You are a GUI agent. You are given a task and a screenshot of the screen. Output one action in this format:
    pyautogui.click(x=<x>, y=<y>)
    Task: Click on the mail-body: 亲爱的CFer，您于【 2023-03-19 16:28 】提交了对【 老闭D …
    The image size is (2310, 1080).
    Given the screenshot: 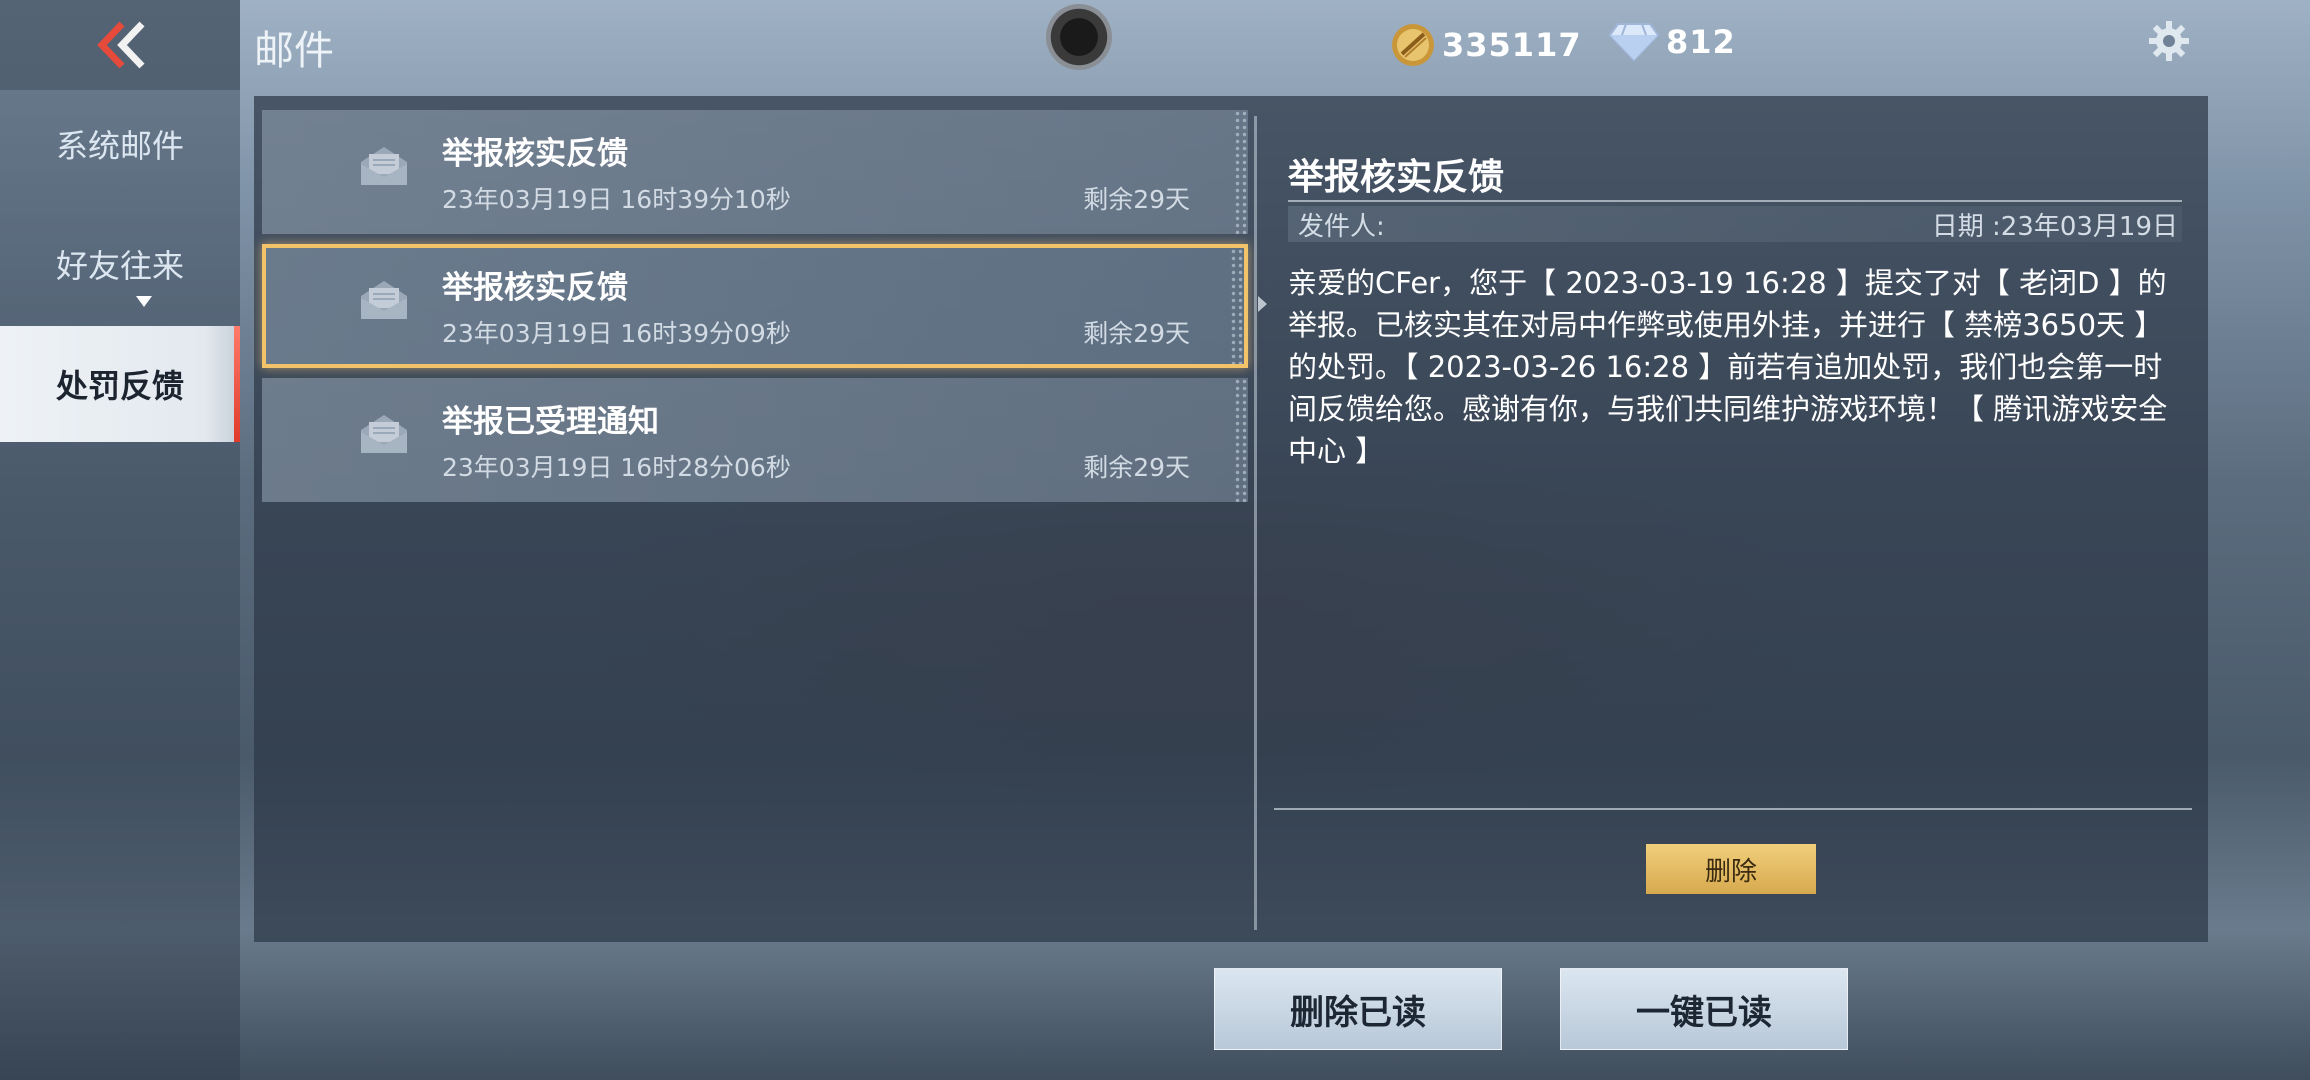 What is the action you would take?
    pyautogui.click(x=1728, y=367)
    